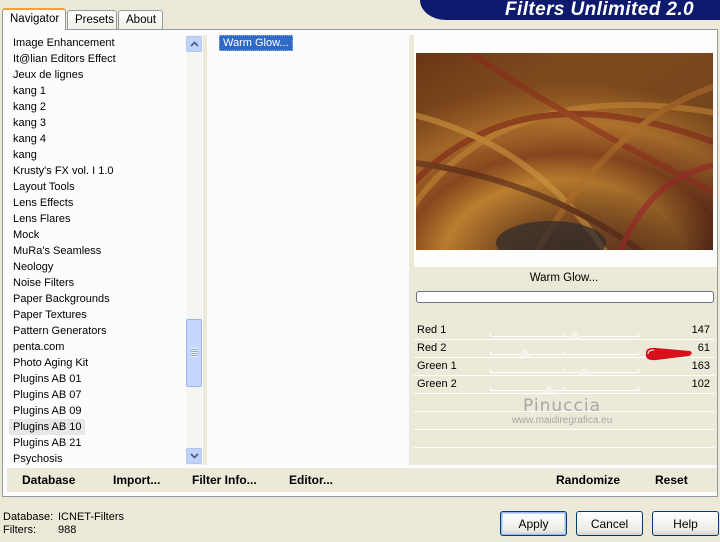 The width and height of the screenshot is (720, 542). What do you see at coordinates (565, 297) in the screenshot?
I see `progress-bar` at bounding box center [565, 297].